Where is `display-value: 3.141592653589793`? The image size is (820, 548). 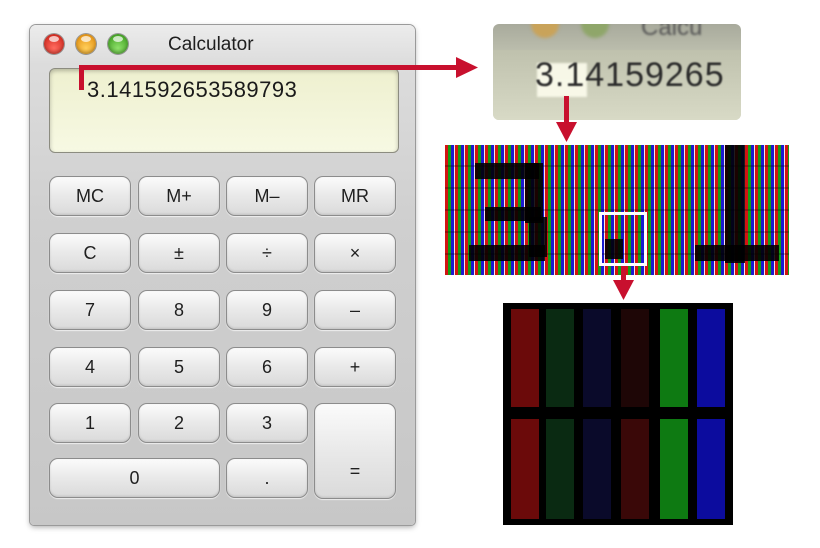 display-value: 3.141592653589793 is located at coordinates (192, 89).